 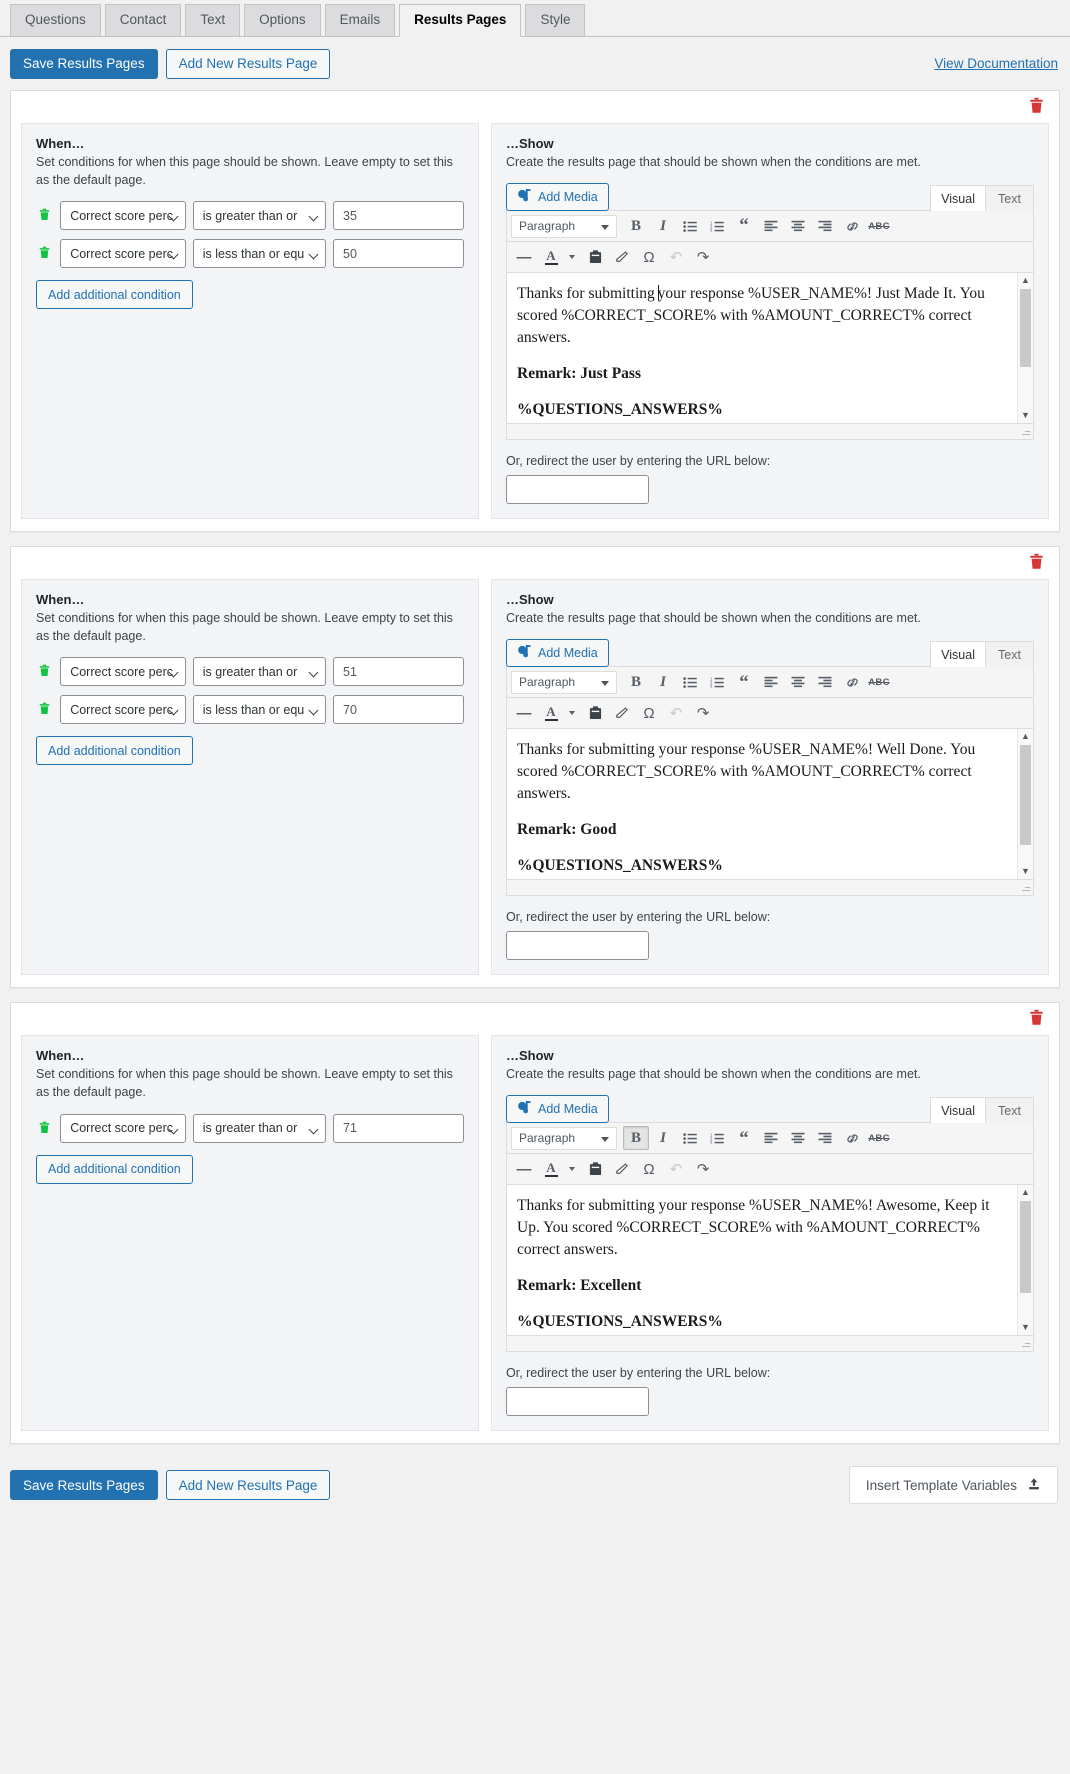 I want to click on view-documentation-link: View Documentation, so click(x=996, y=63).